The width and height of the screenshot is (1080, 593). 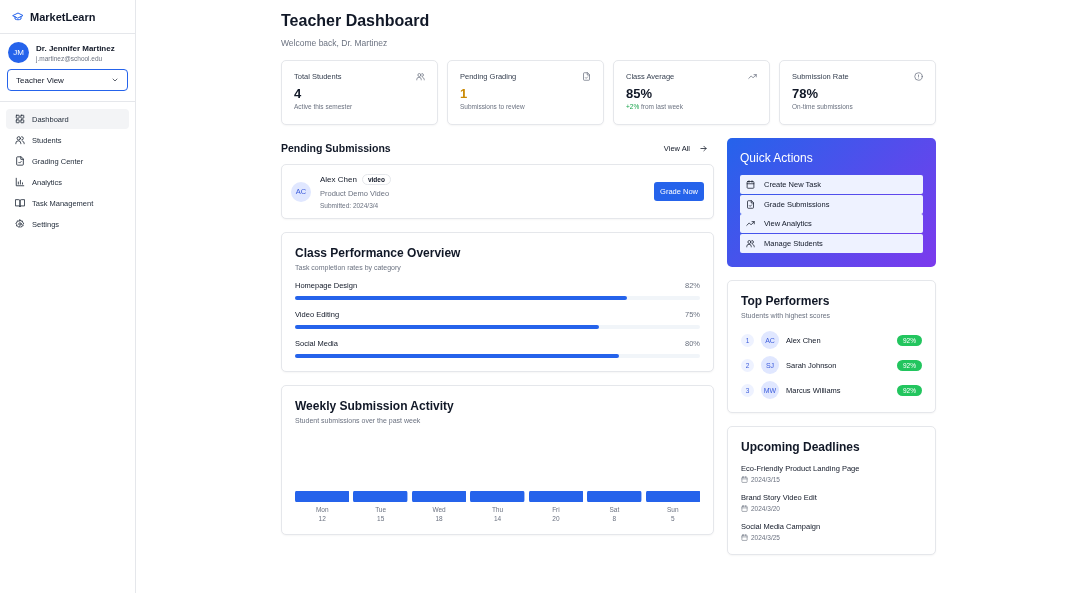 What do you see at coordinates (378, 253) in the screenshot?
I see `card-title: Class Performance Overview` at bounding box center [378, 253].